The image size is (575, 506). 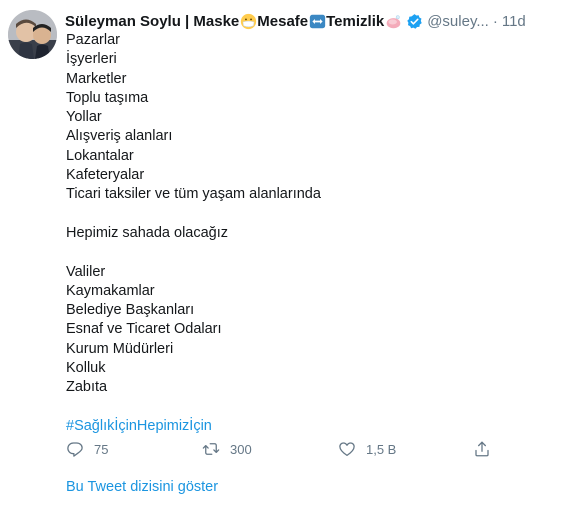 I want to click on tweet-line: Ticari taksiler ve tüm yaşam alanlarında, so click(x=193, y=194).